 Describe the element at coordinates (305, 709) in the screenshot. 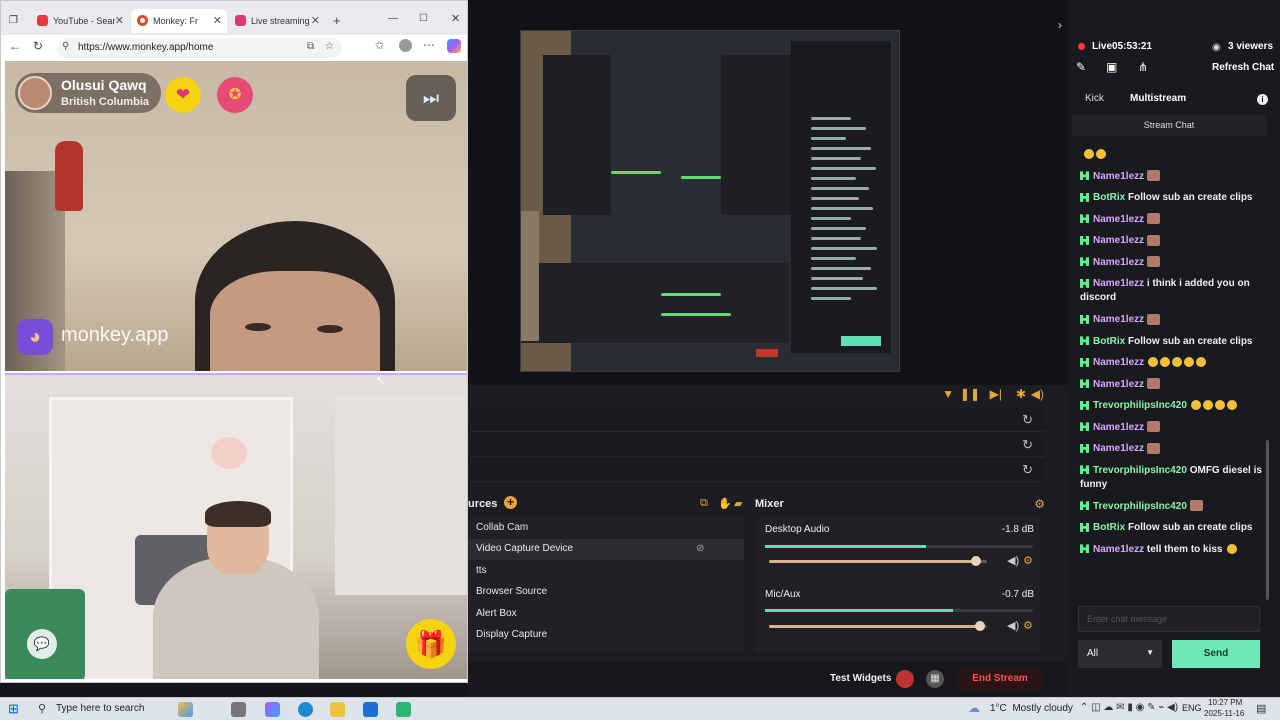

I see `edge-icon` at that location.